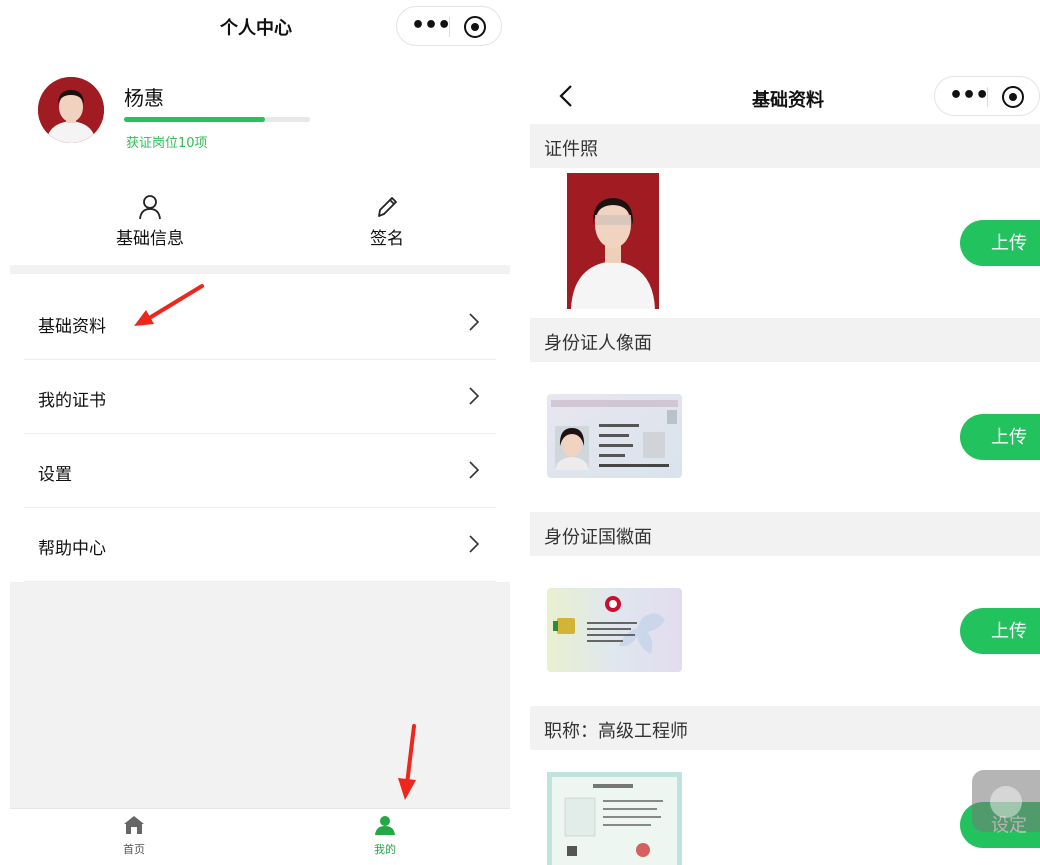  What do you see at coordinates (785, 728) in the screenshot?
I see `section-header: 职称：高级工程师` at bounding box center [785, 728].